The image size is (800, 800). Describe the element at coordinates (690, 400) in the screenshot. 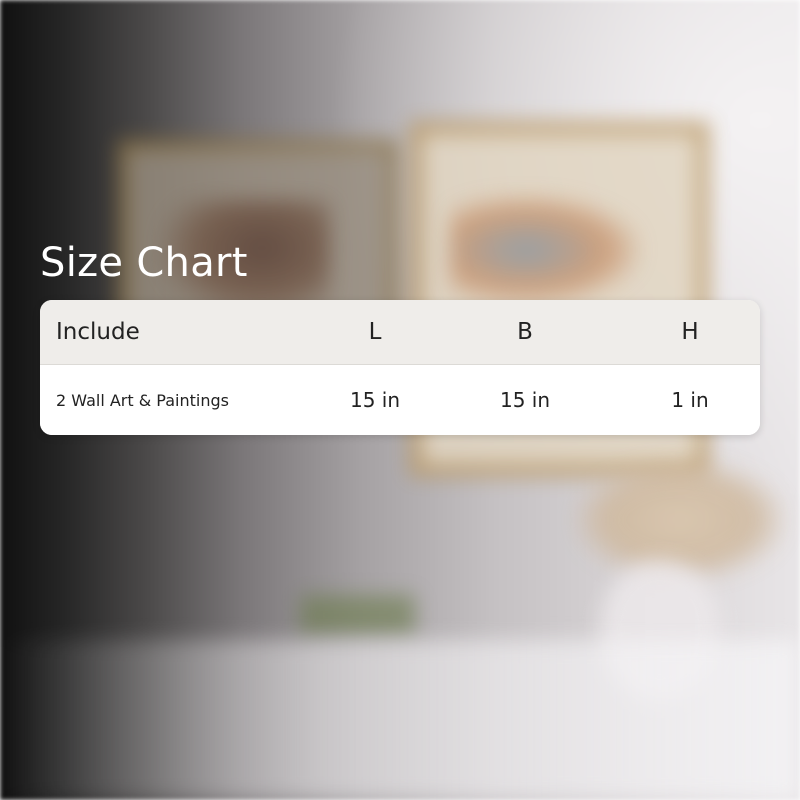

I see `cell-height: 1 in` at that location.